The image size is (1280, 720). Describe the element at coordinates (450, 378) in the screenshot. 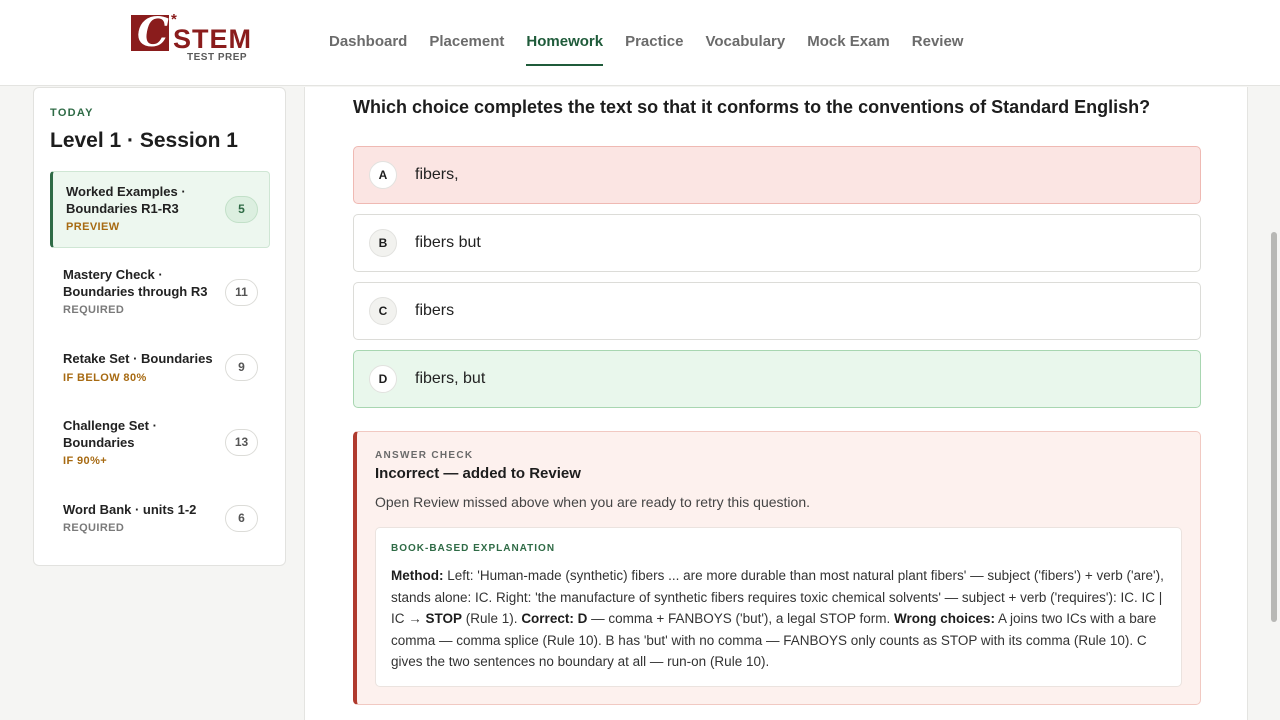

I see `choice-text: fibers, but` at that location.